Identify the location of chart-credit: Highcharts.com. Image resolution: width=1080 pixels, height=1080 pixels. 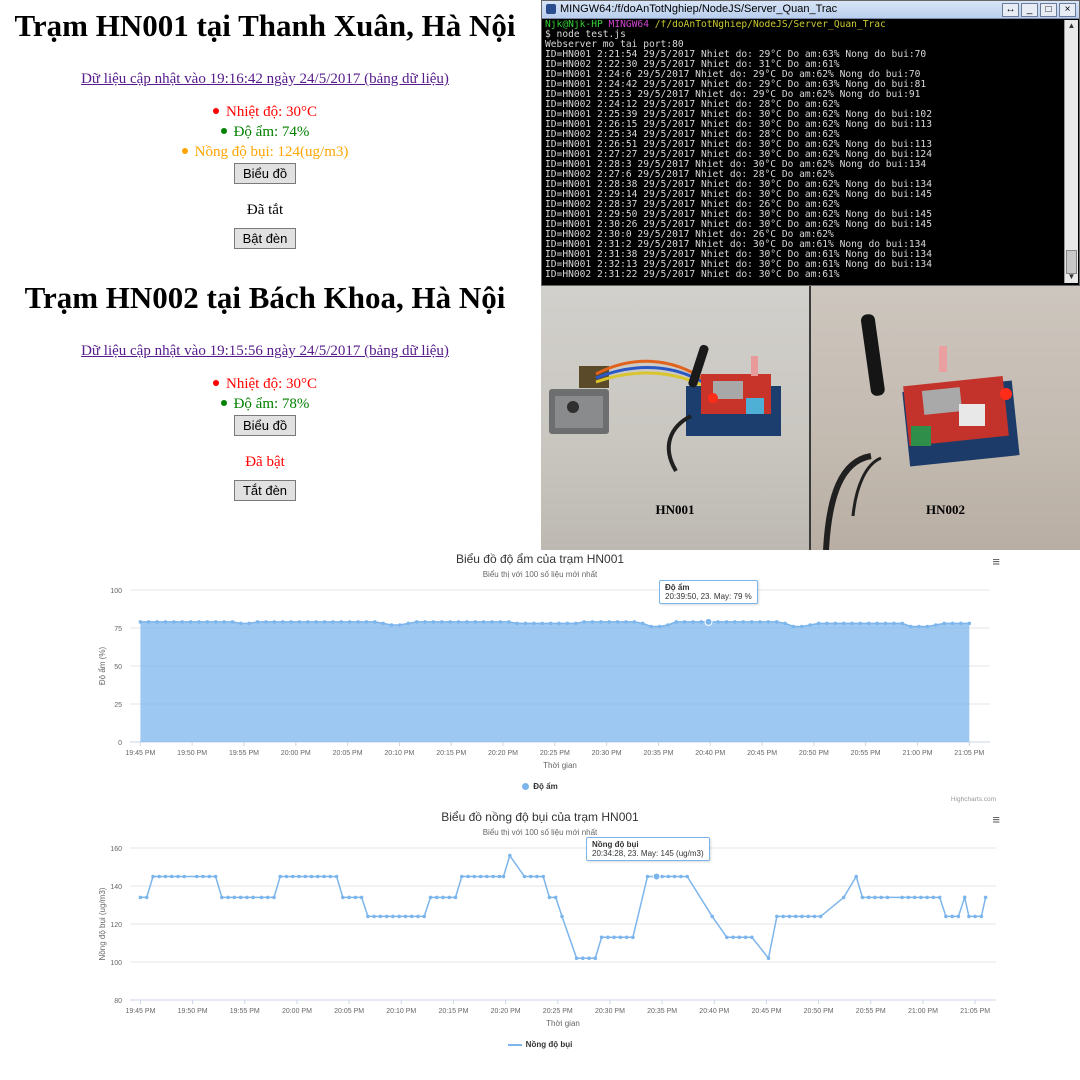
(973, 799).